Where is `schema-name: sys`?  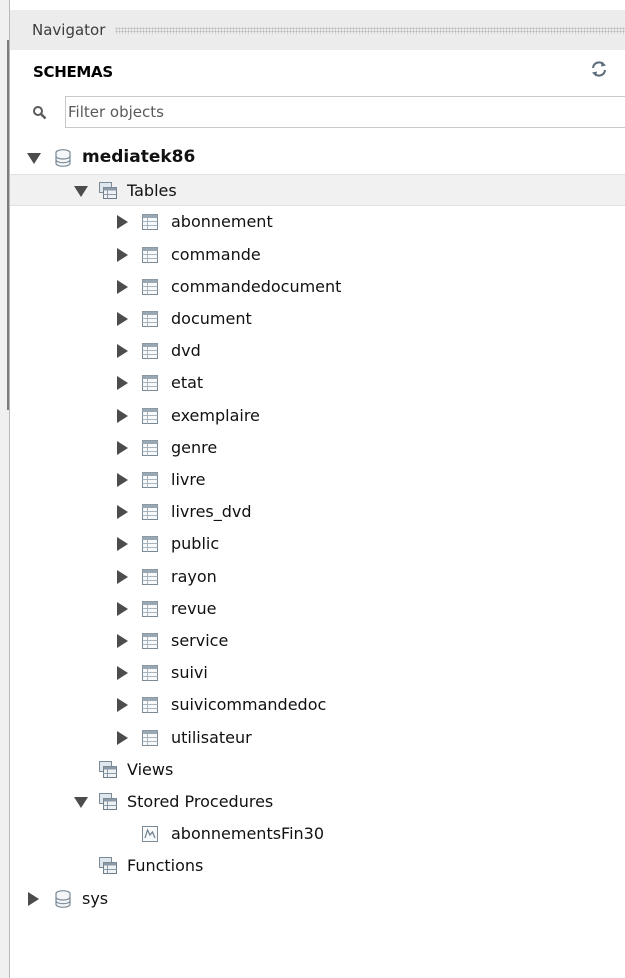 schema-name: sys is located at coordinates (95, 898).